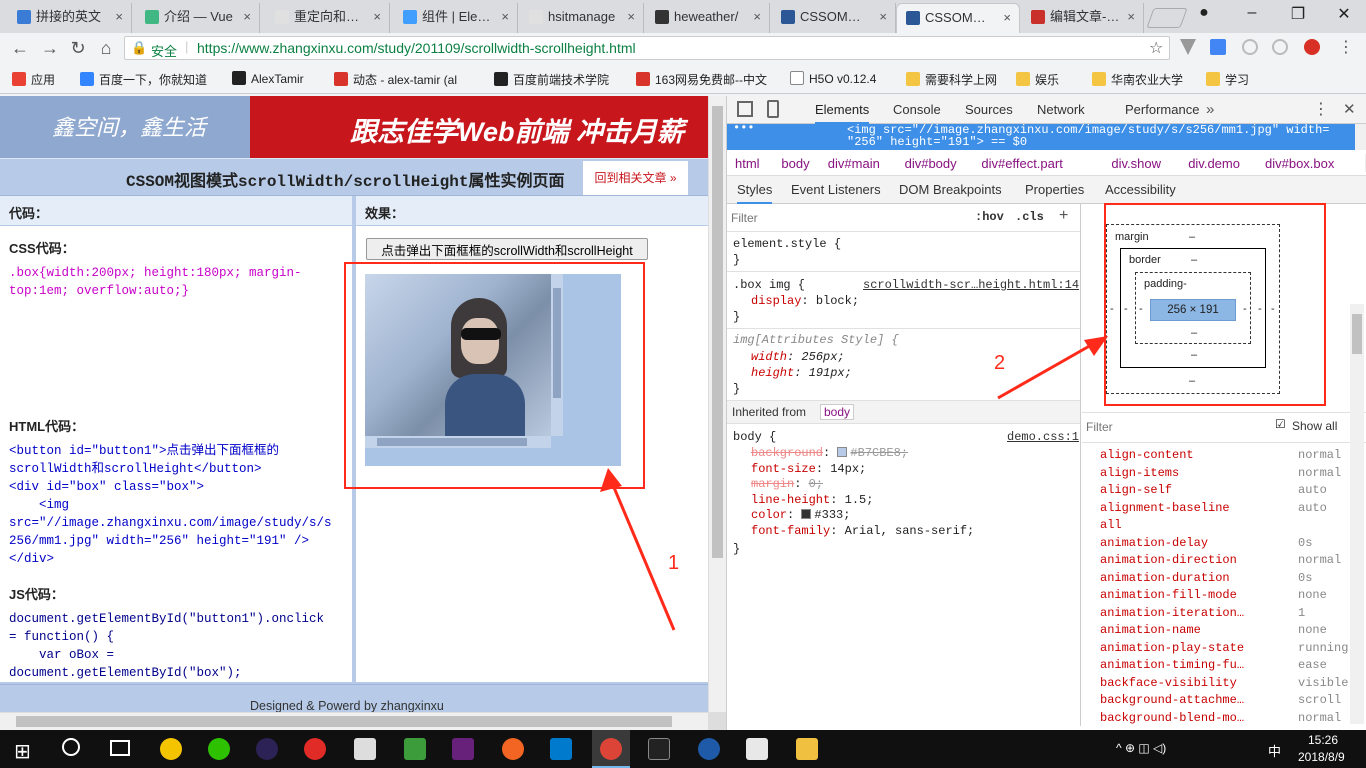  What do you see at coordinates (551, 79) in the screenshot?
I see `bookmark-item: 百度前端技术学院` at bounding box center [551, 79].